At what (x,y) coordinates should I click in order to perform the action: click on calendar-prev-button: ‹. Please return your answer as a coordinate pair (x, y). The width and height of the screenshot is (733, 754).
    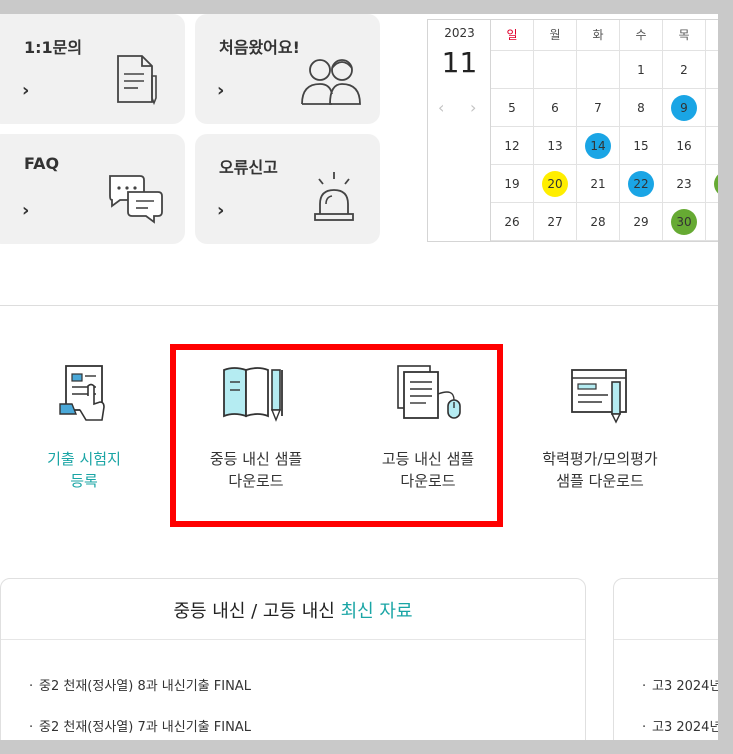
    Looking at the image, I should click on (441, 107).